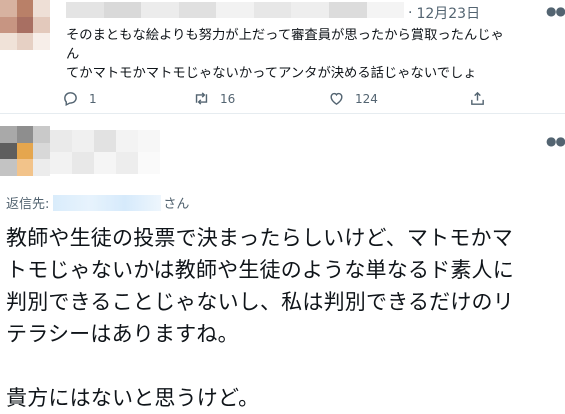  I want to click on share-button, so click(477, 98).